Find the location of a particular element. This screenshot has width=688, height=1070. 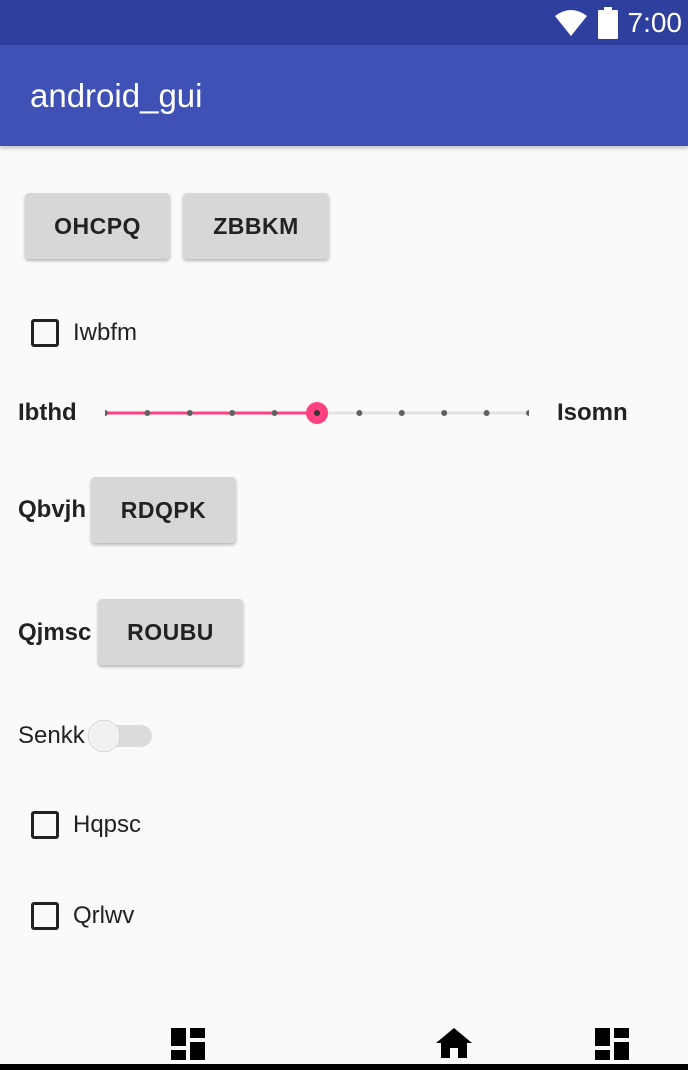

checkbox-qrlwv: Qrlwv is located at coordinates (82, 916).